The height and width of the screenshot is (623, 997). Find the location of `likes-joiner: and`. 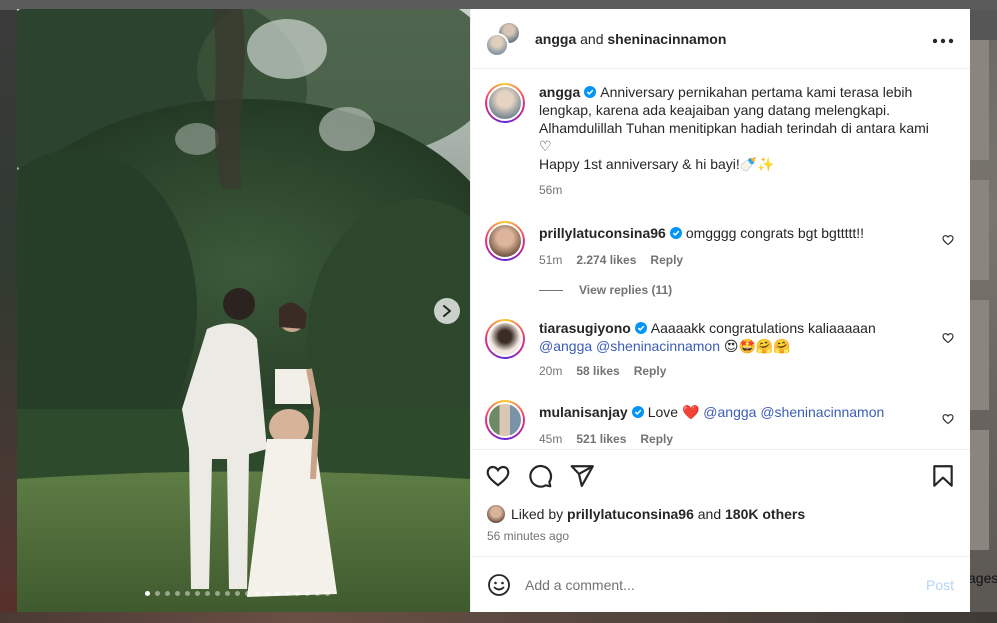

likes-joiner: and is located at coordinates (709, 514).